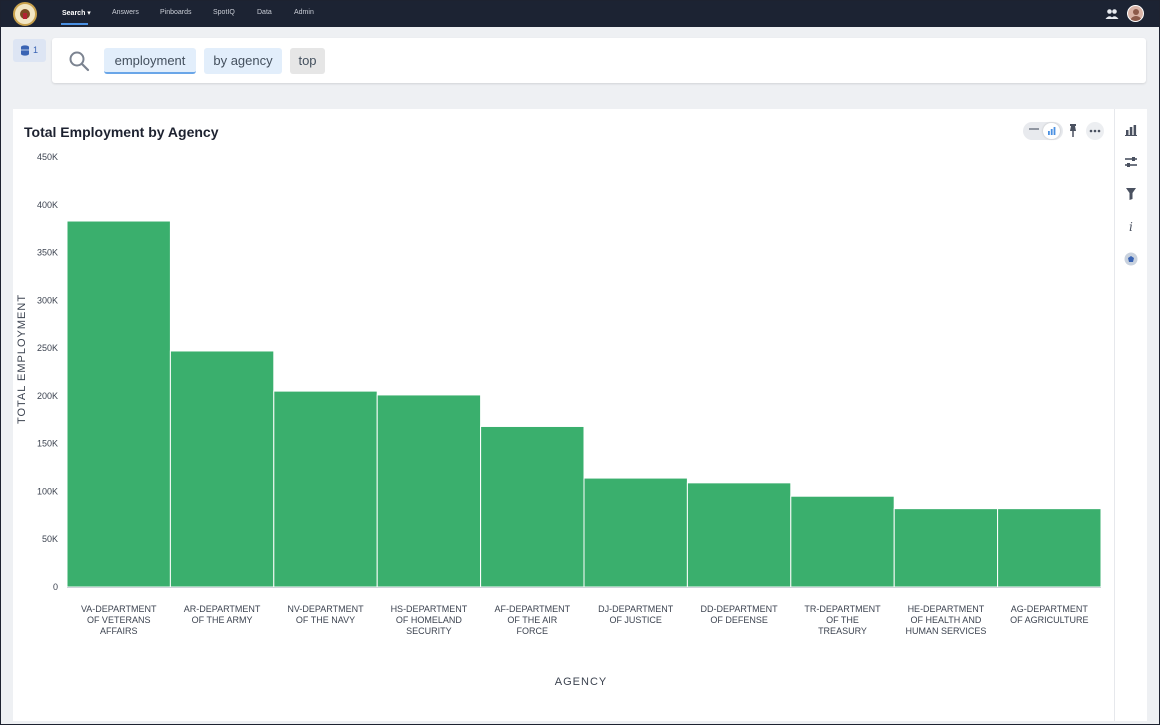 The width and height of the screenshot is (1160, 725). I want to click on nav-active-indicator, so click(74, 24).